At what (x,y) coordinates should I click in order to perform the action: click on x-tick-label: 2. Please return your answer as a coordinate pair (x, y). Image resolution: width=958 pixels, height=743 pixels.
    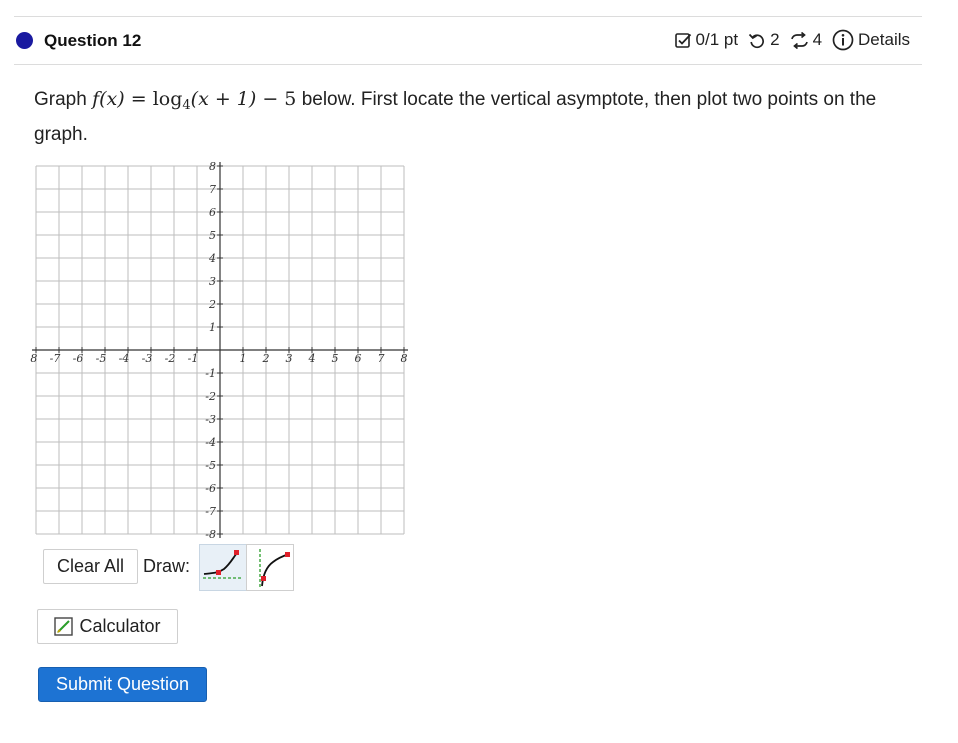
    Looking at the image, I should click on (266, 358).